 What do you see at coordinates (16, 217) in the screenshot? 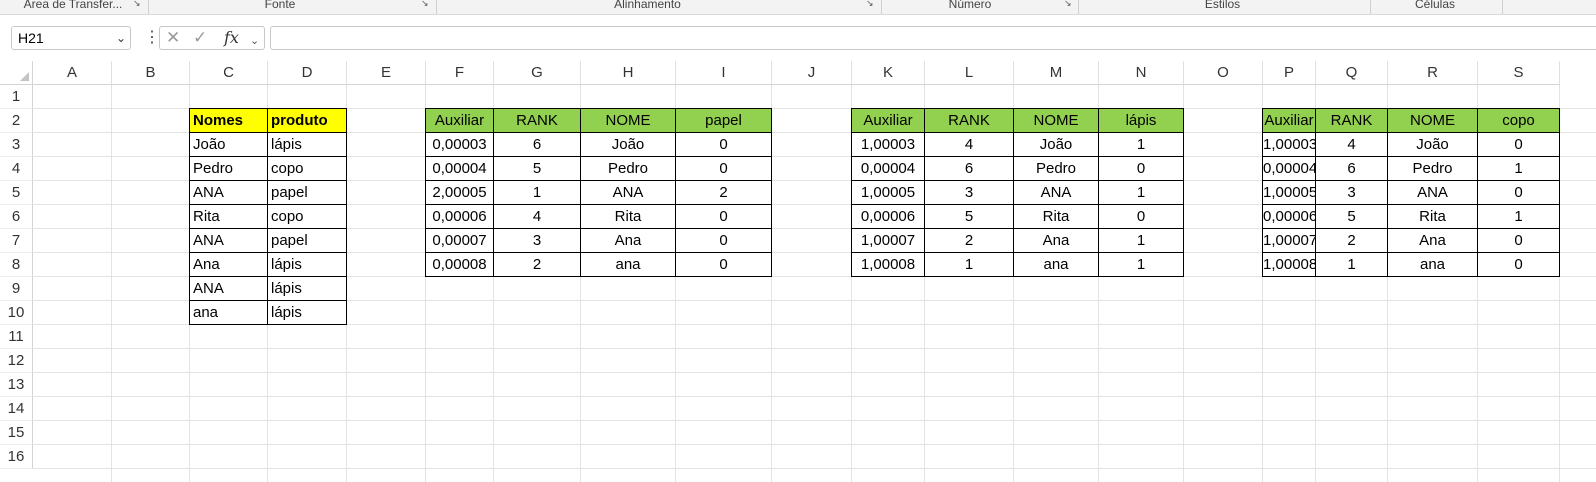
I see `row-header-6: 6` at bounding box center [16, 217].